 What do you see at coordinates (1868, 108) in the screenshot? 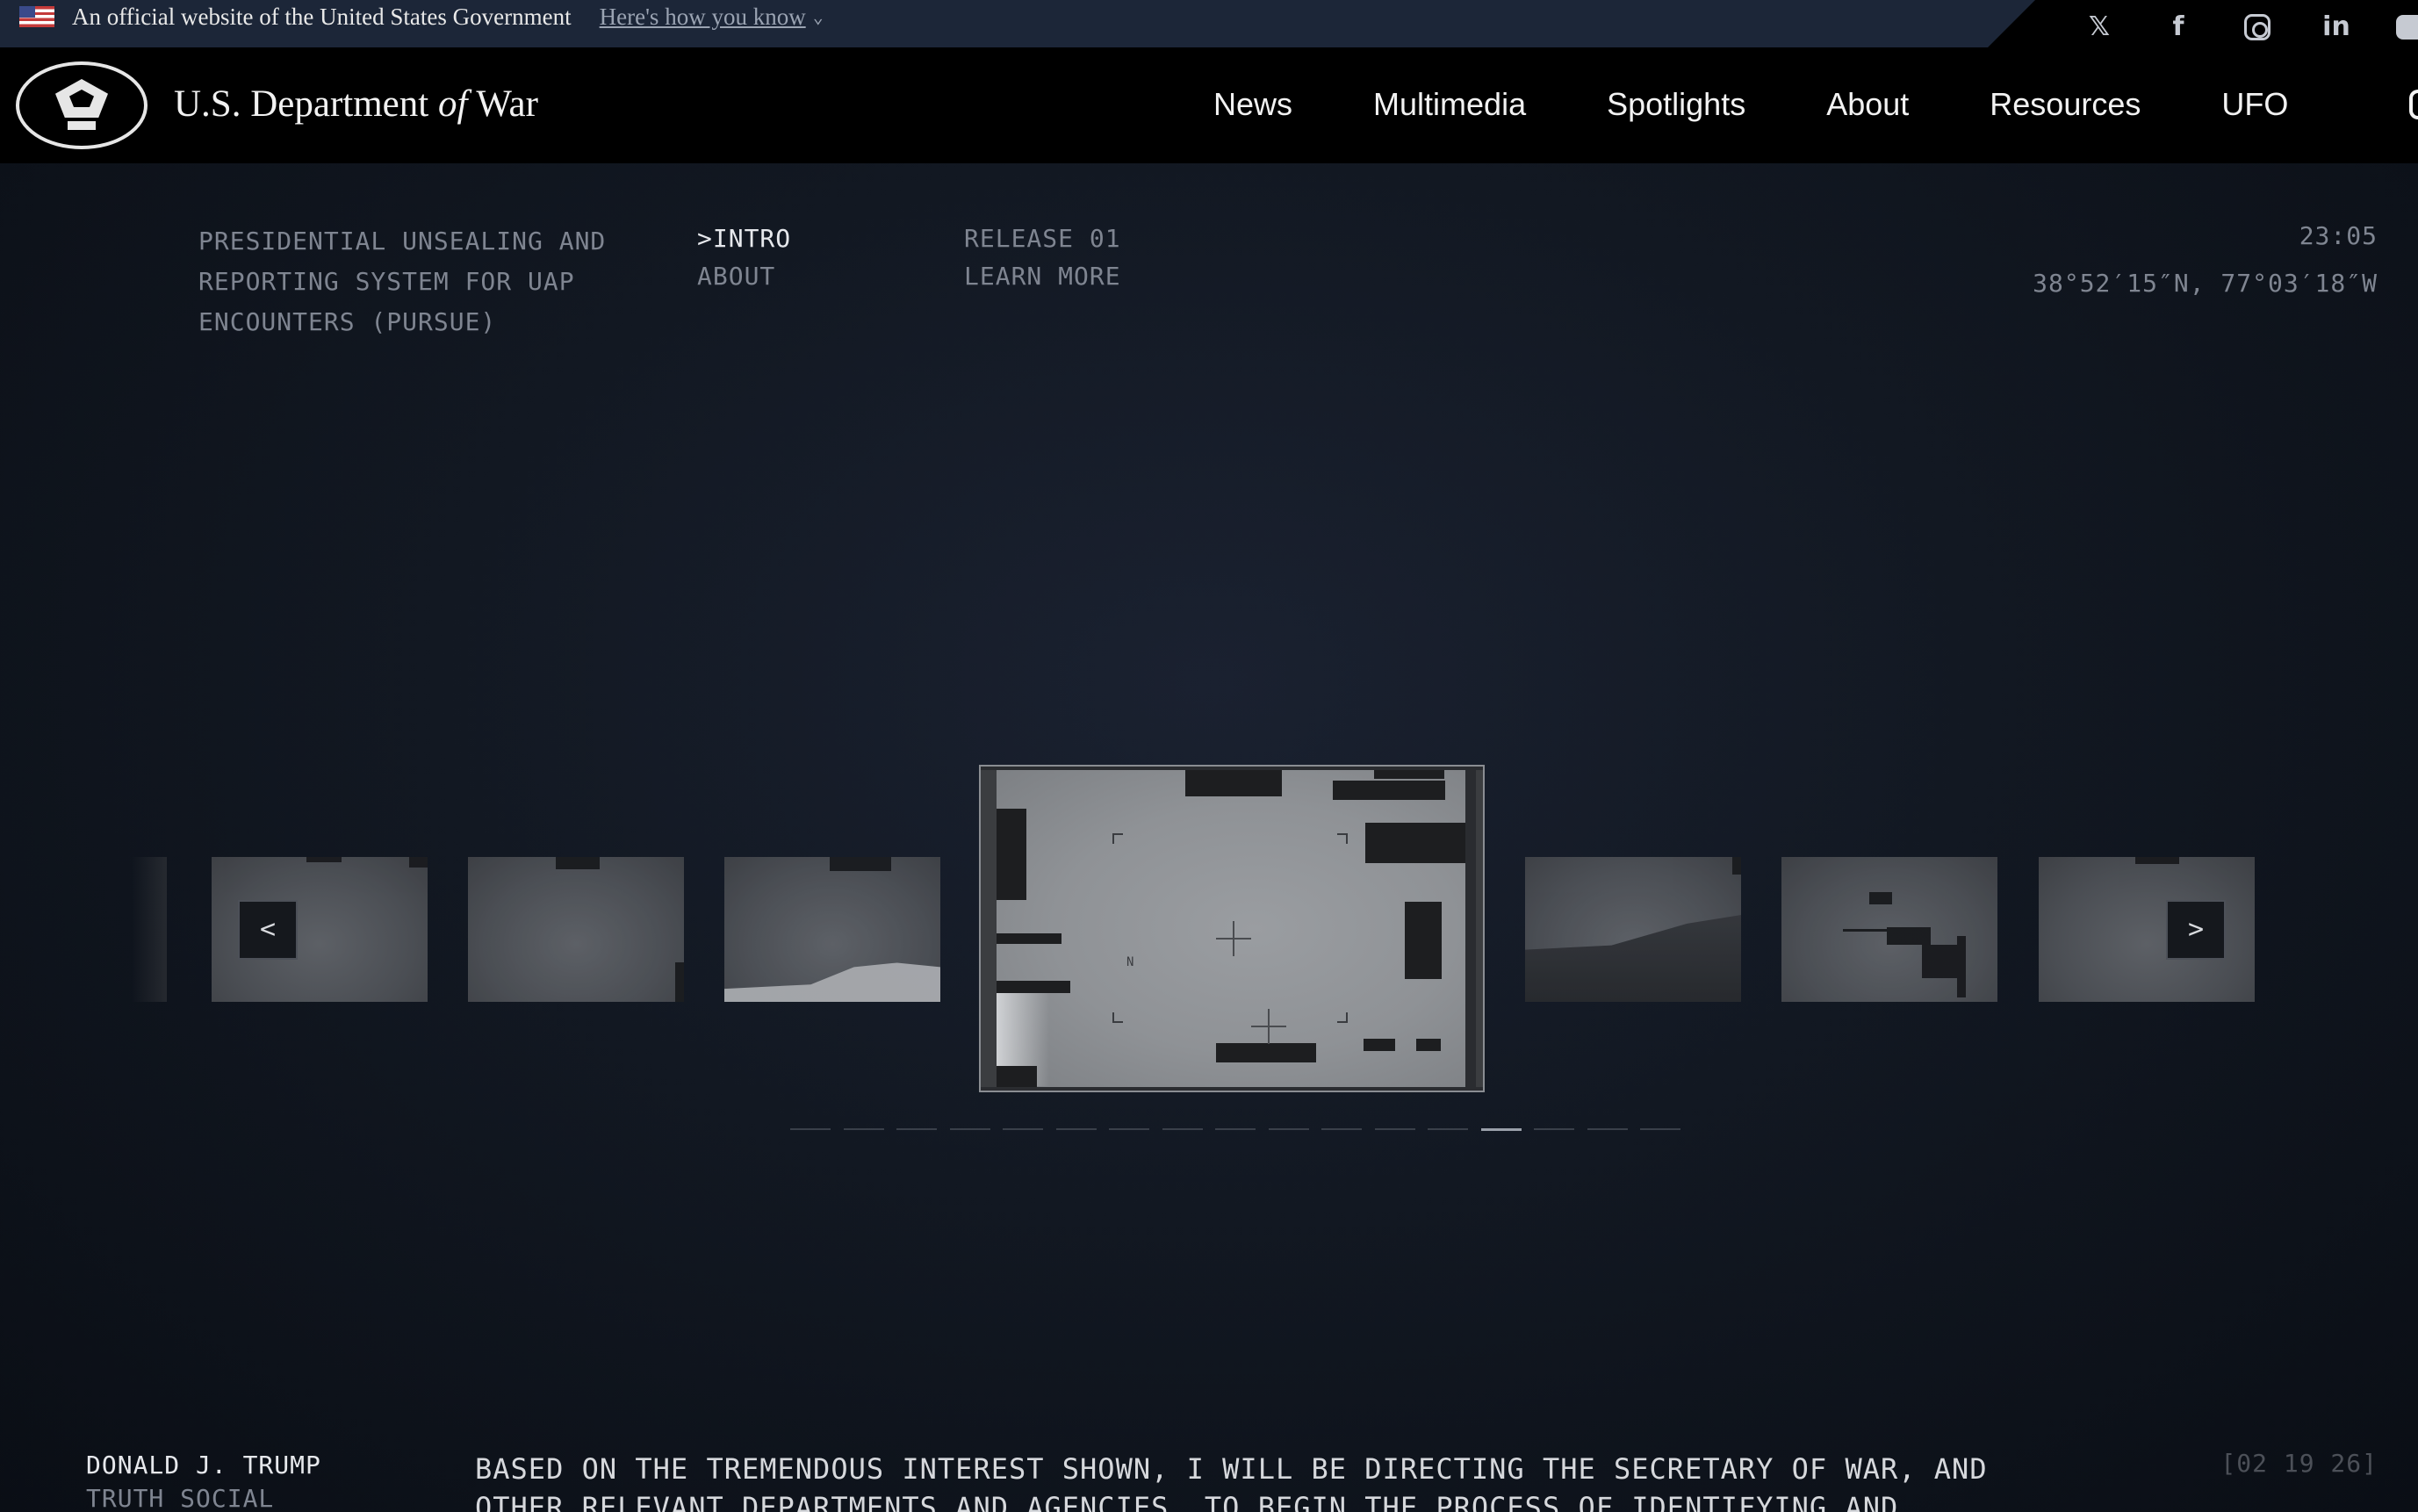
I see `nav-item-about: About` at bounding box center [1868, 108].